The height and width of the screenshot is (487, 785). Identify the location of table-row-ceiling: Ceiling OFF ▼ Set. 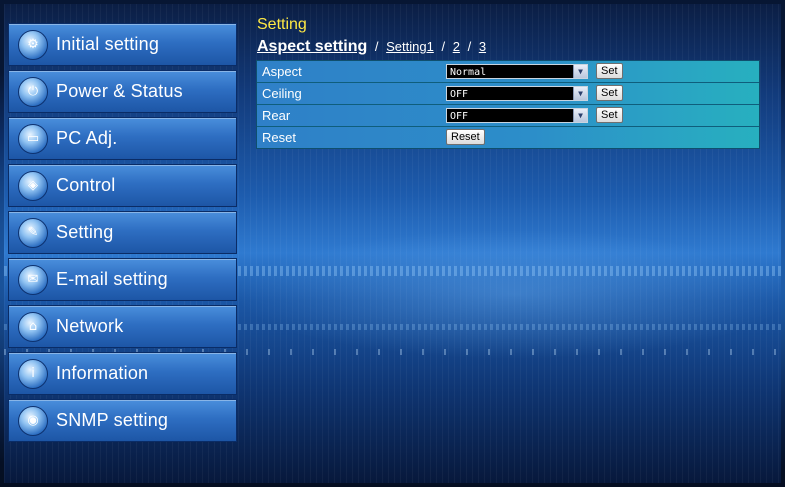
(508, 94).